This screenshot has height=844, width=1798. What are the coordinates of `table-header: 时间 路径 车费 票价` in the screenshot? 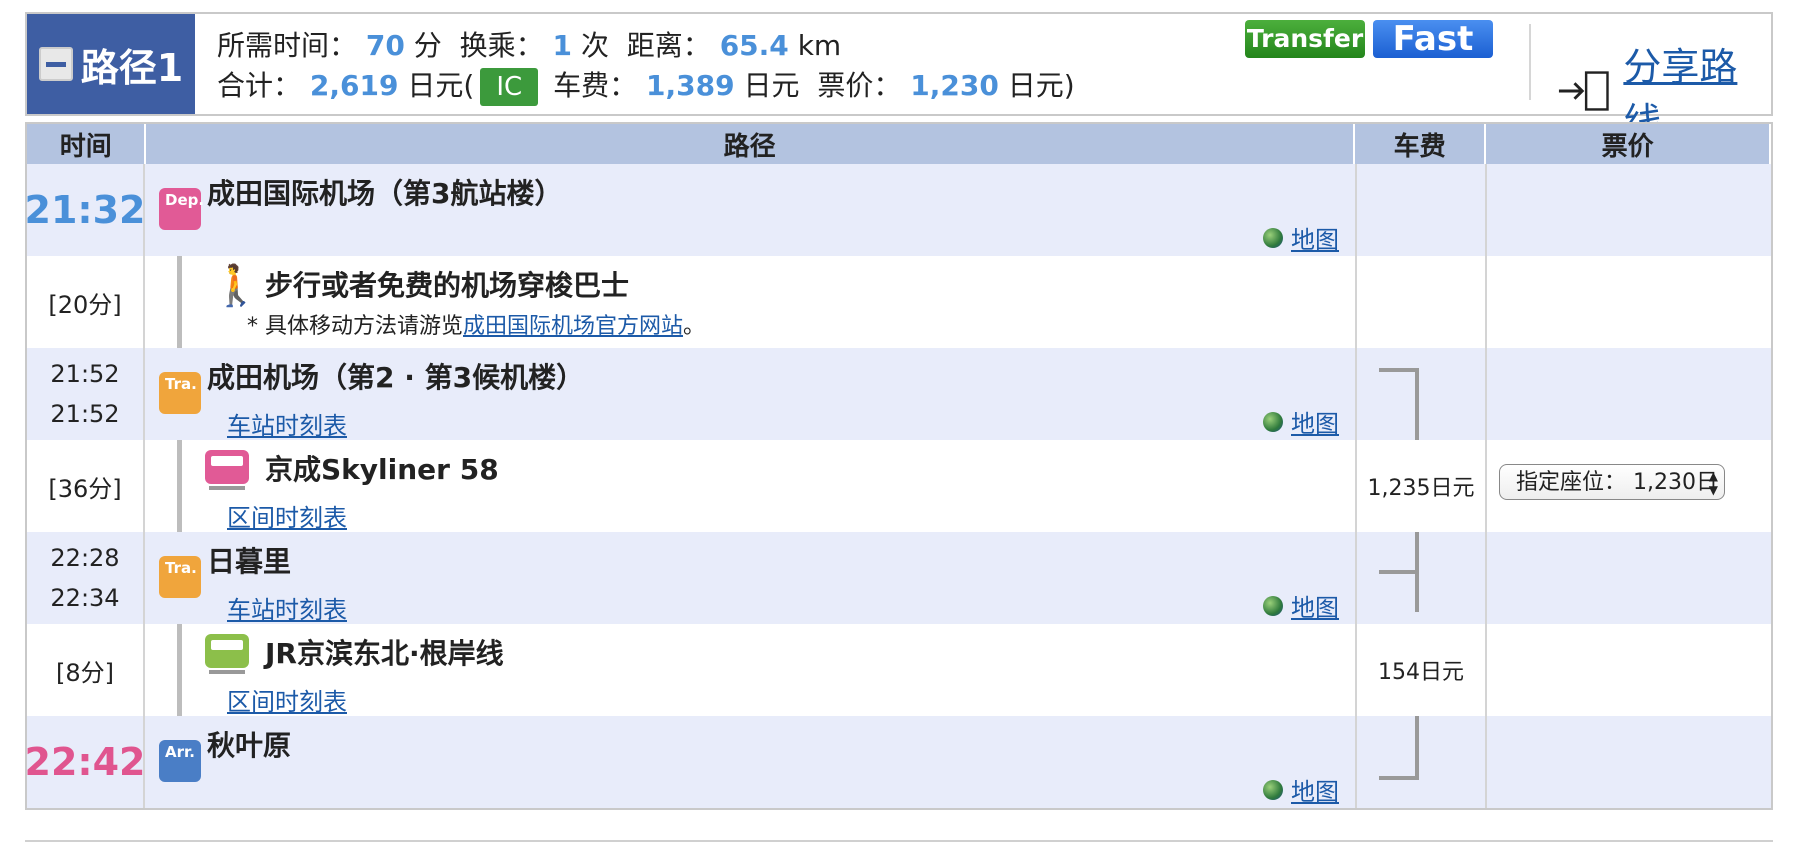 It's located at (899, 144).